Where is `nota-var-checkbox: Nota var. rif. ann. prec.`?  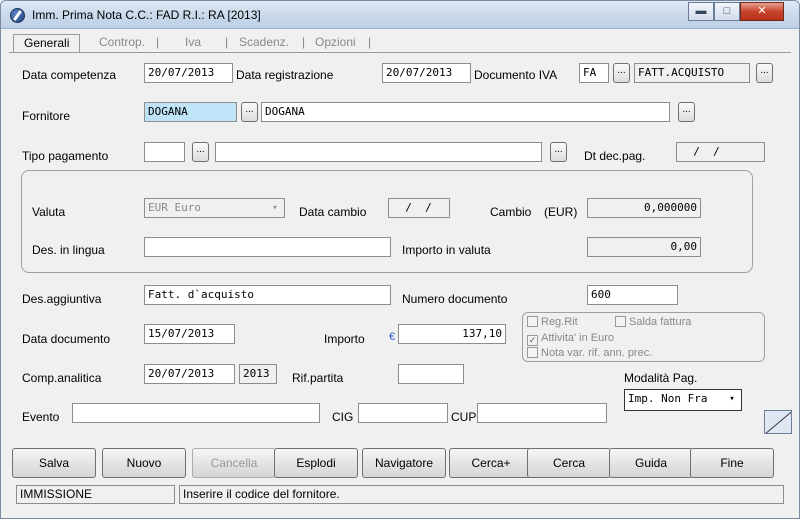
nota-var-checkbox: Nota var. rif. ann. prec. is located at coordinates (589, 353).